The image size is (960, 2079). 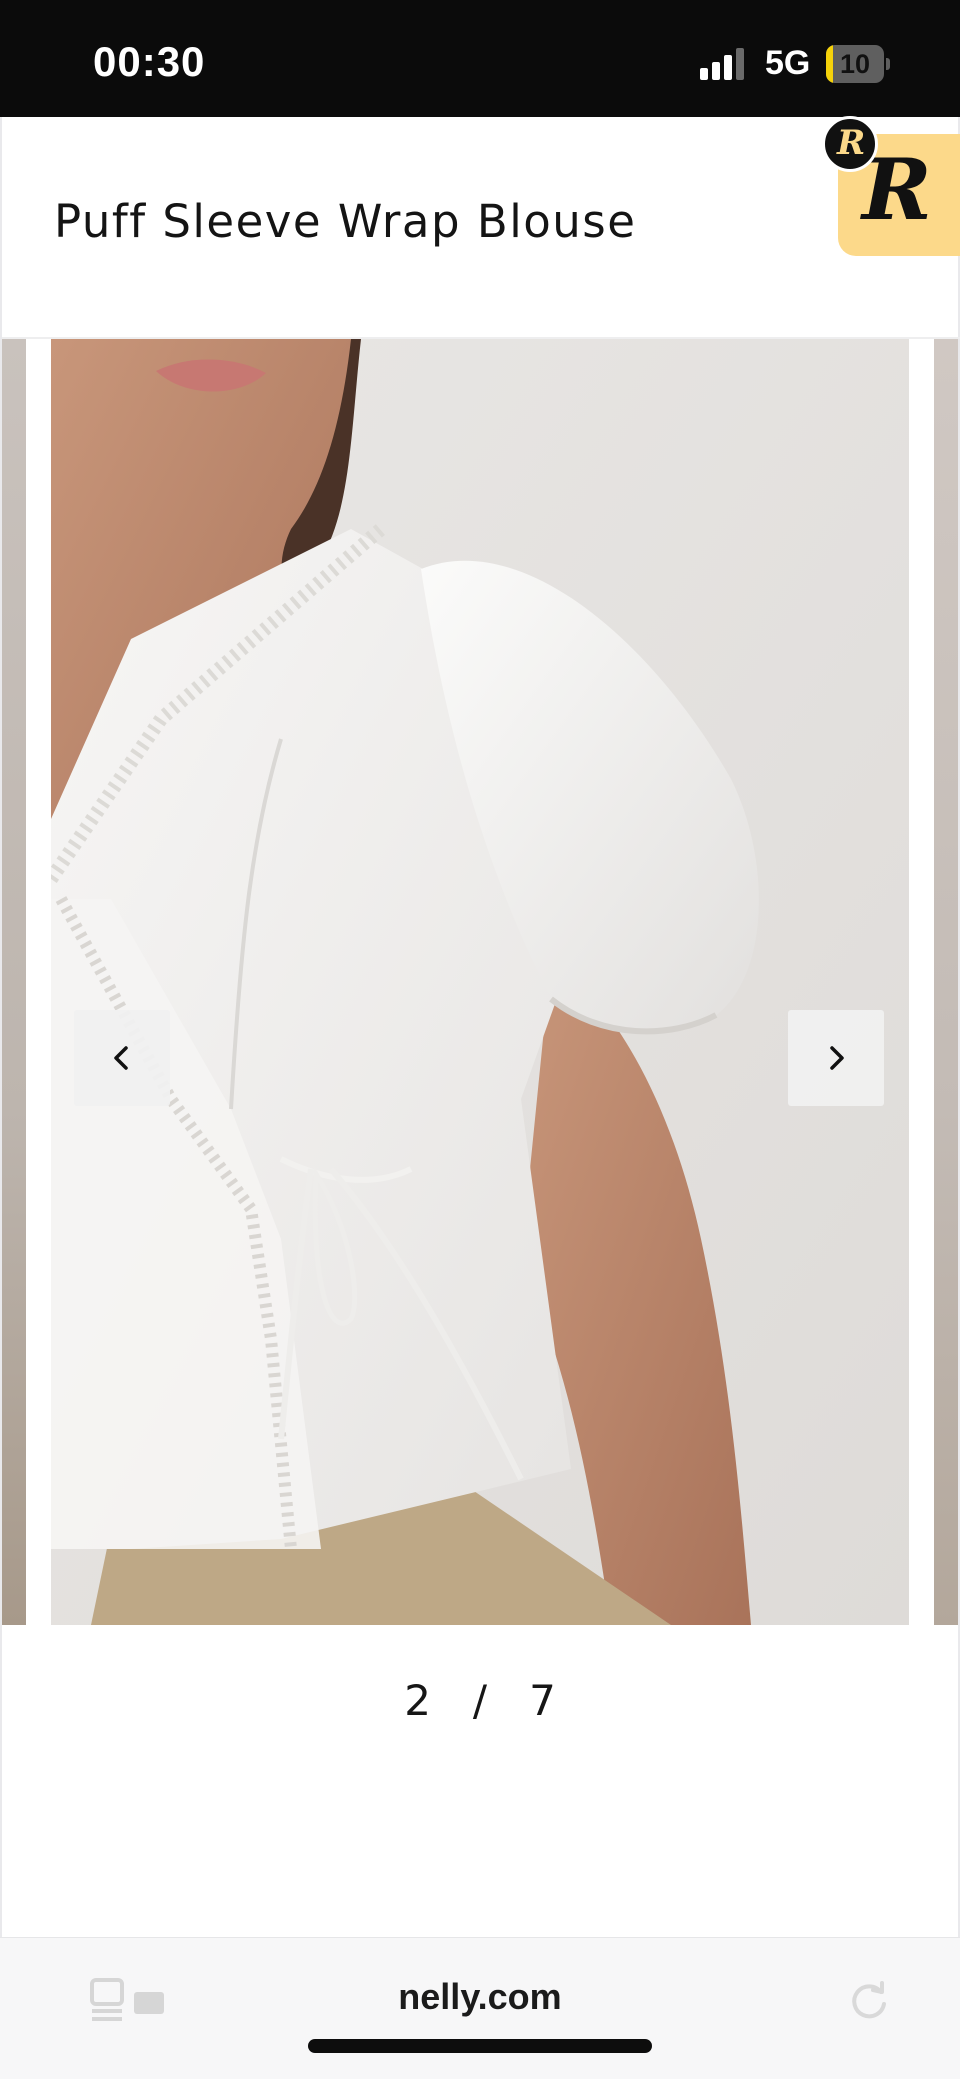 I want to click on total-slide-count: 7, so click(x=542, y=1700).